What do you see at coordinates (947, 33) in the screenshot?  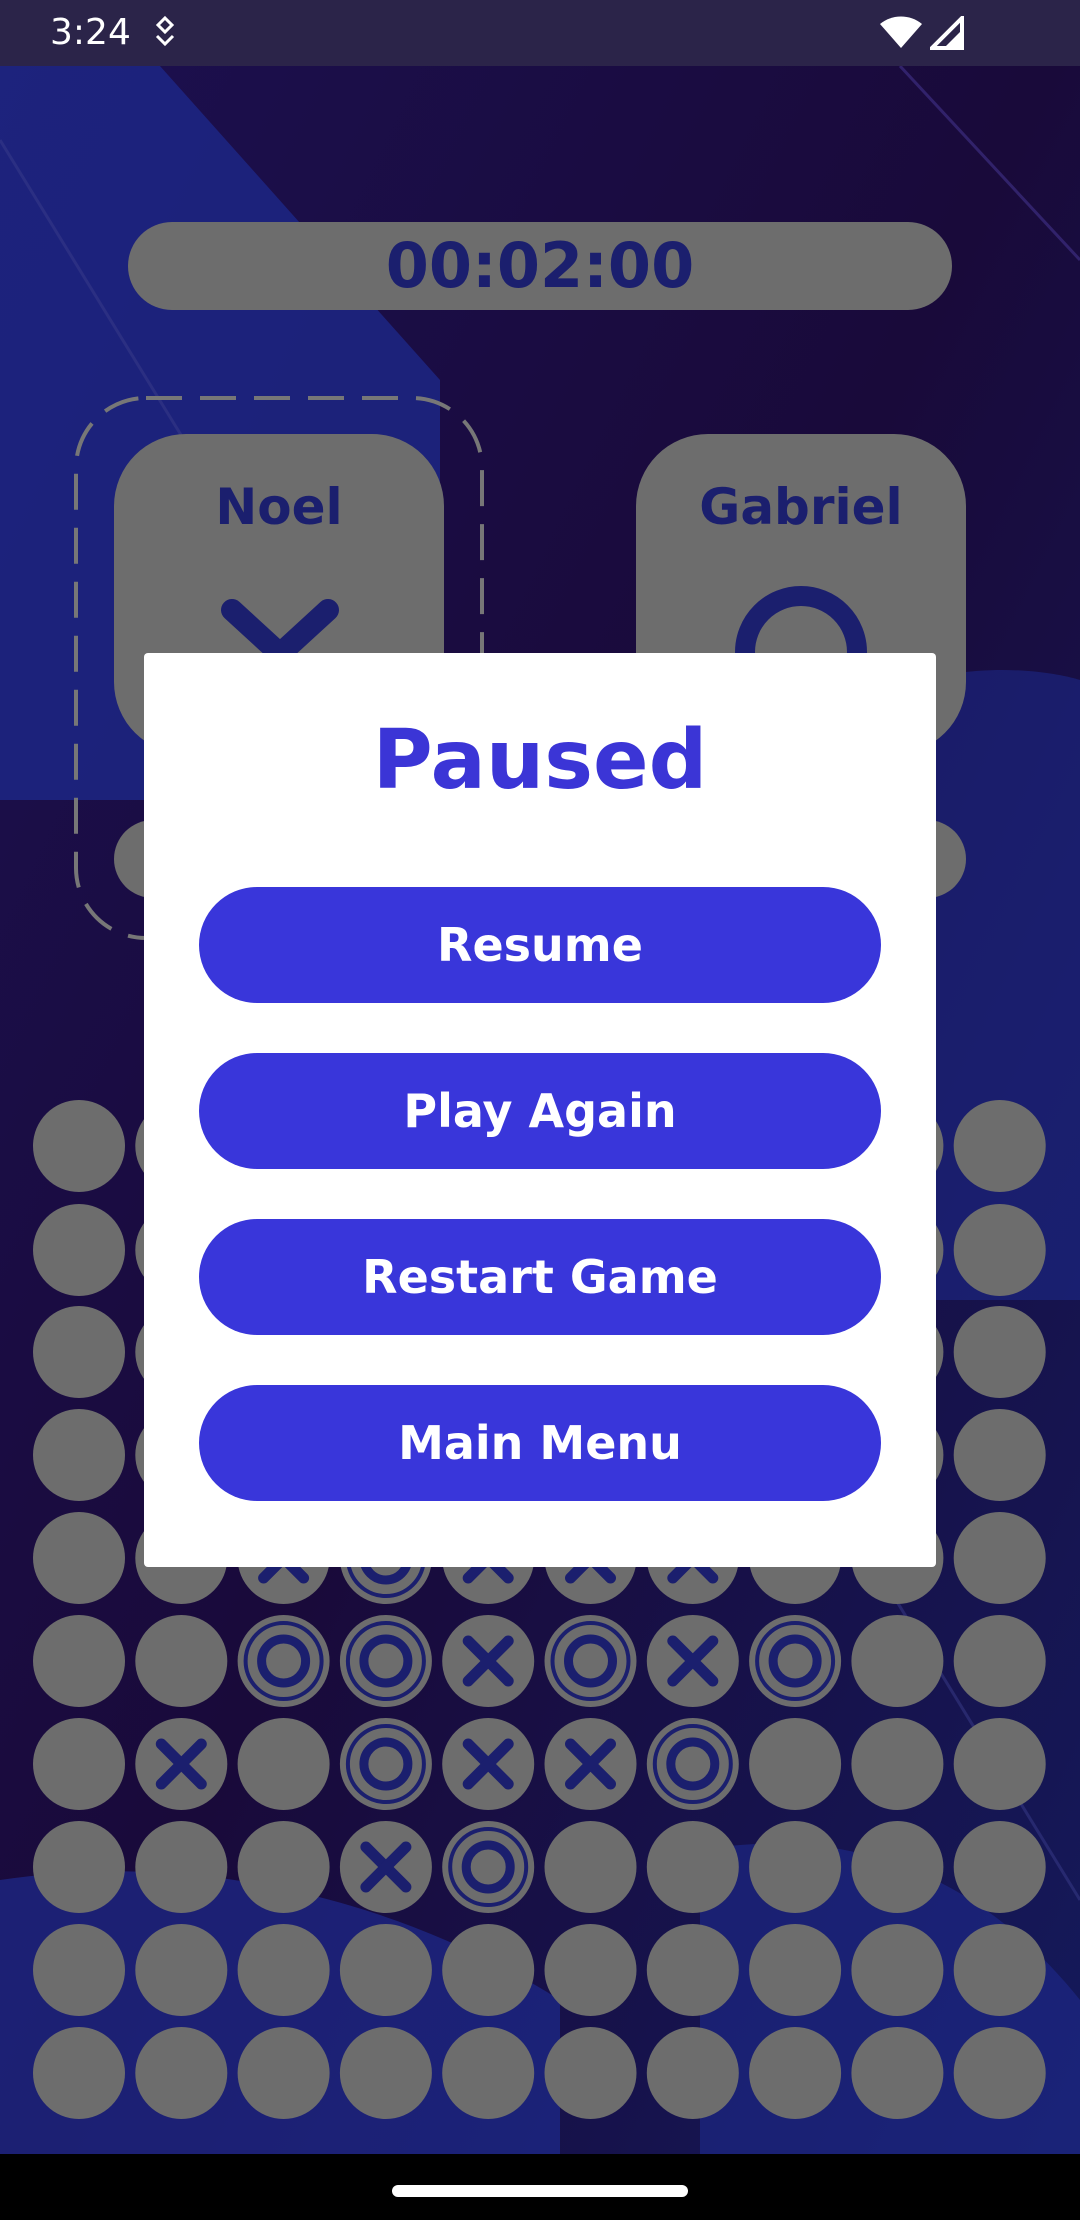 I see `signal-icon` at bounding box center [947, 33].